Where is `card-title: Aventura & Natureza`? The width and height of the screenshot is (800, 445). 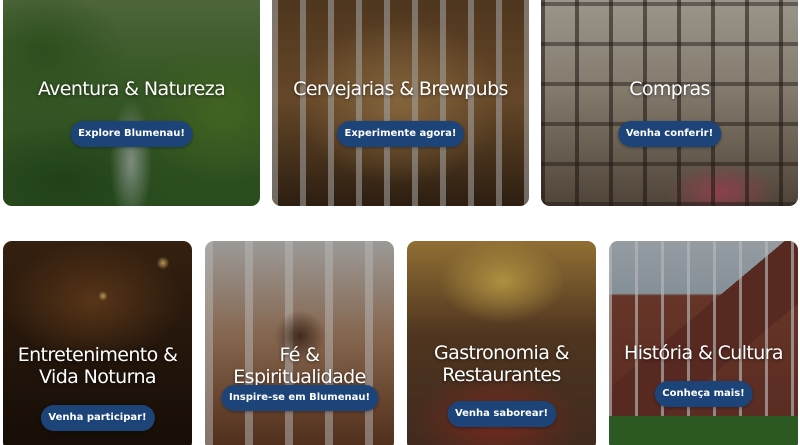 card-title: Aventura & Natureza is located at coordinates (131, 89).